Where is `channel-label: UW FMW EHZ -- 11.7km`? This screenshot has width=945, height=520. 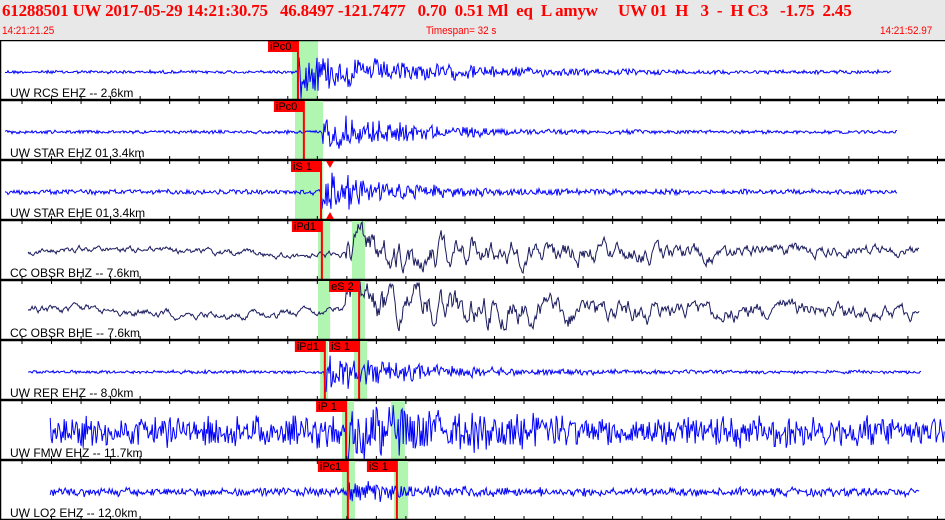
channel-label: UW FMW EHZ -- 11.7km is located at coordinates (76, 453).